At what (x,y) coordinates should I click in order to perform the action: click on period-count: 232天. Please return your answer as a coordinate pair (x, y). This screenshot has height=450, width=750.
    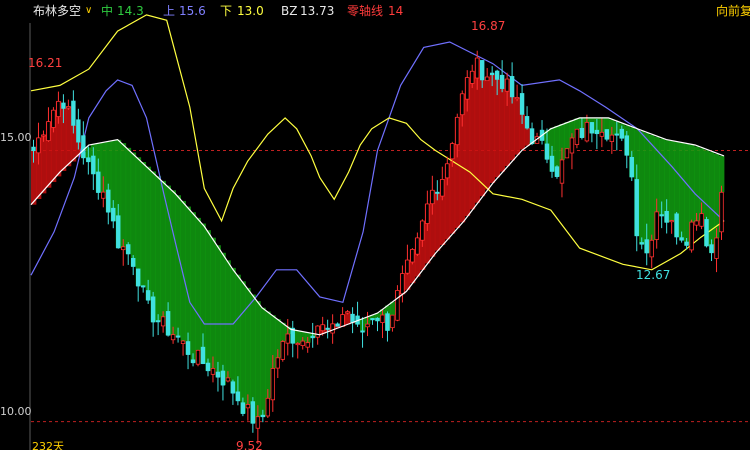
    Looking at the image, I should click on (48, 445).